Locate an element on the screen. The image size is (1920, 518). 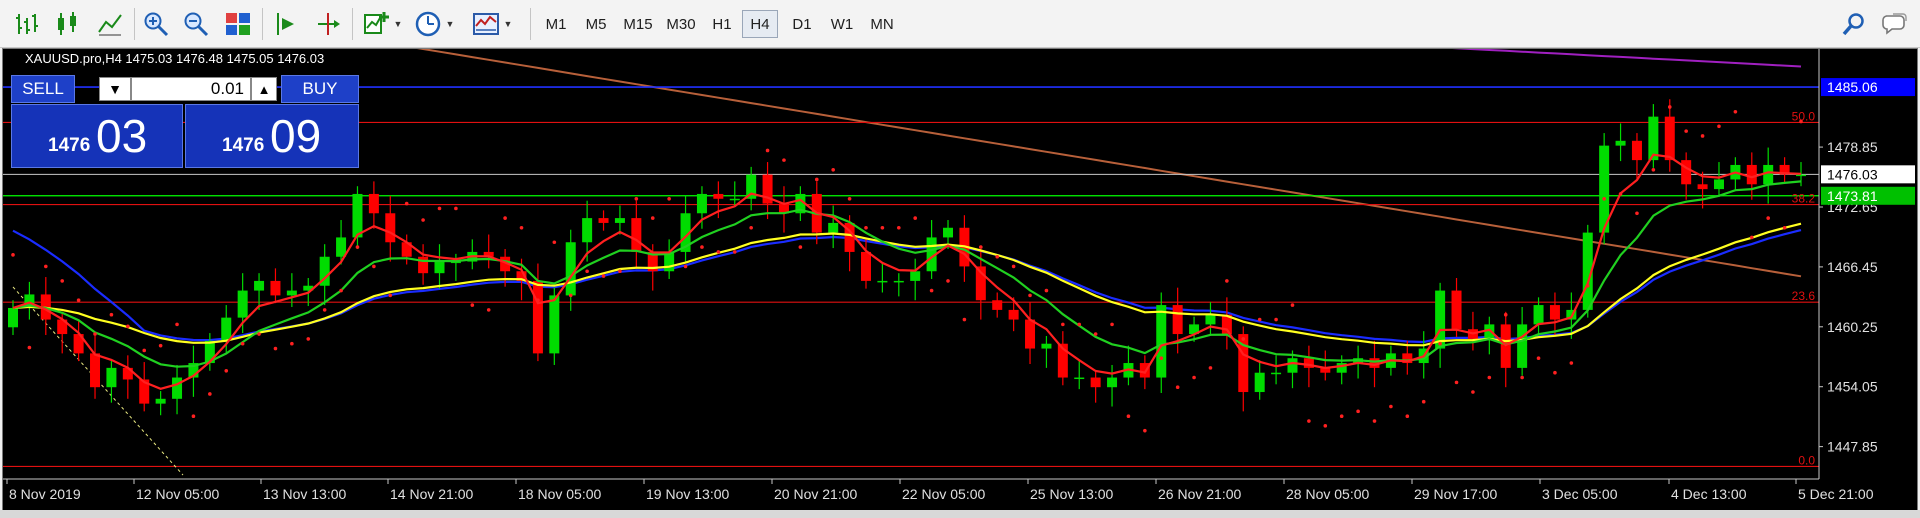
autoscroll-icon is located at coordinates (285, 24).